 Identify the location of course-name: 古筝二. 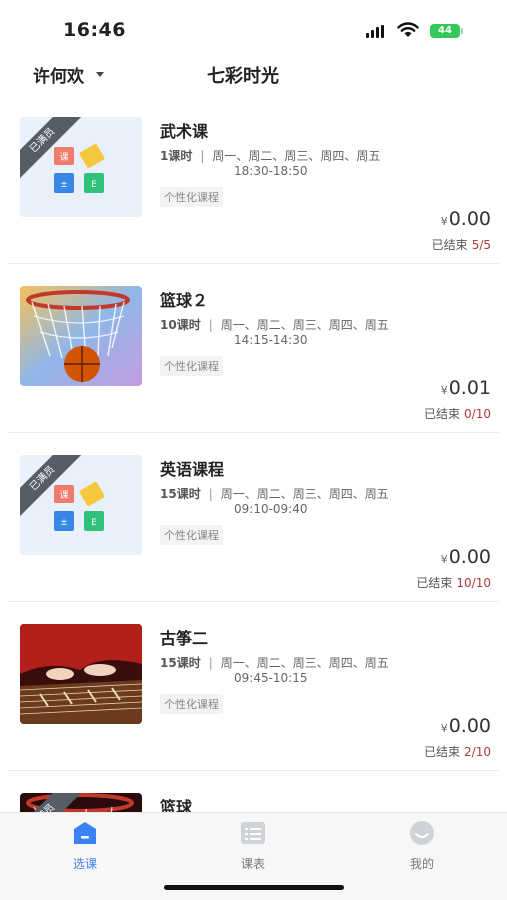
(184, 638).